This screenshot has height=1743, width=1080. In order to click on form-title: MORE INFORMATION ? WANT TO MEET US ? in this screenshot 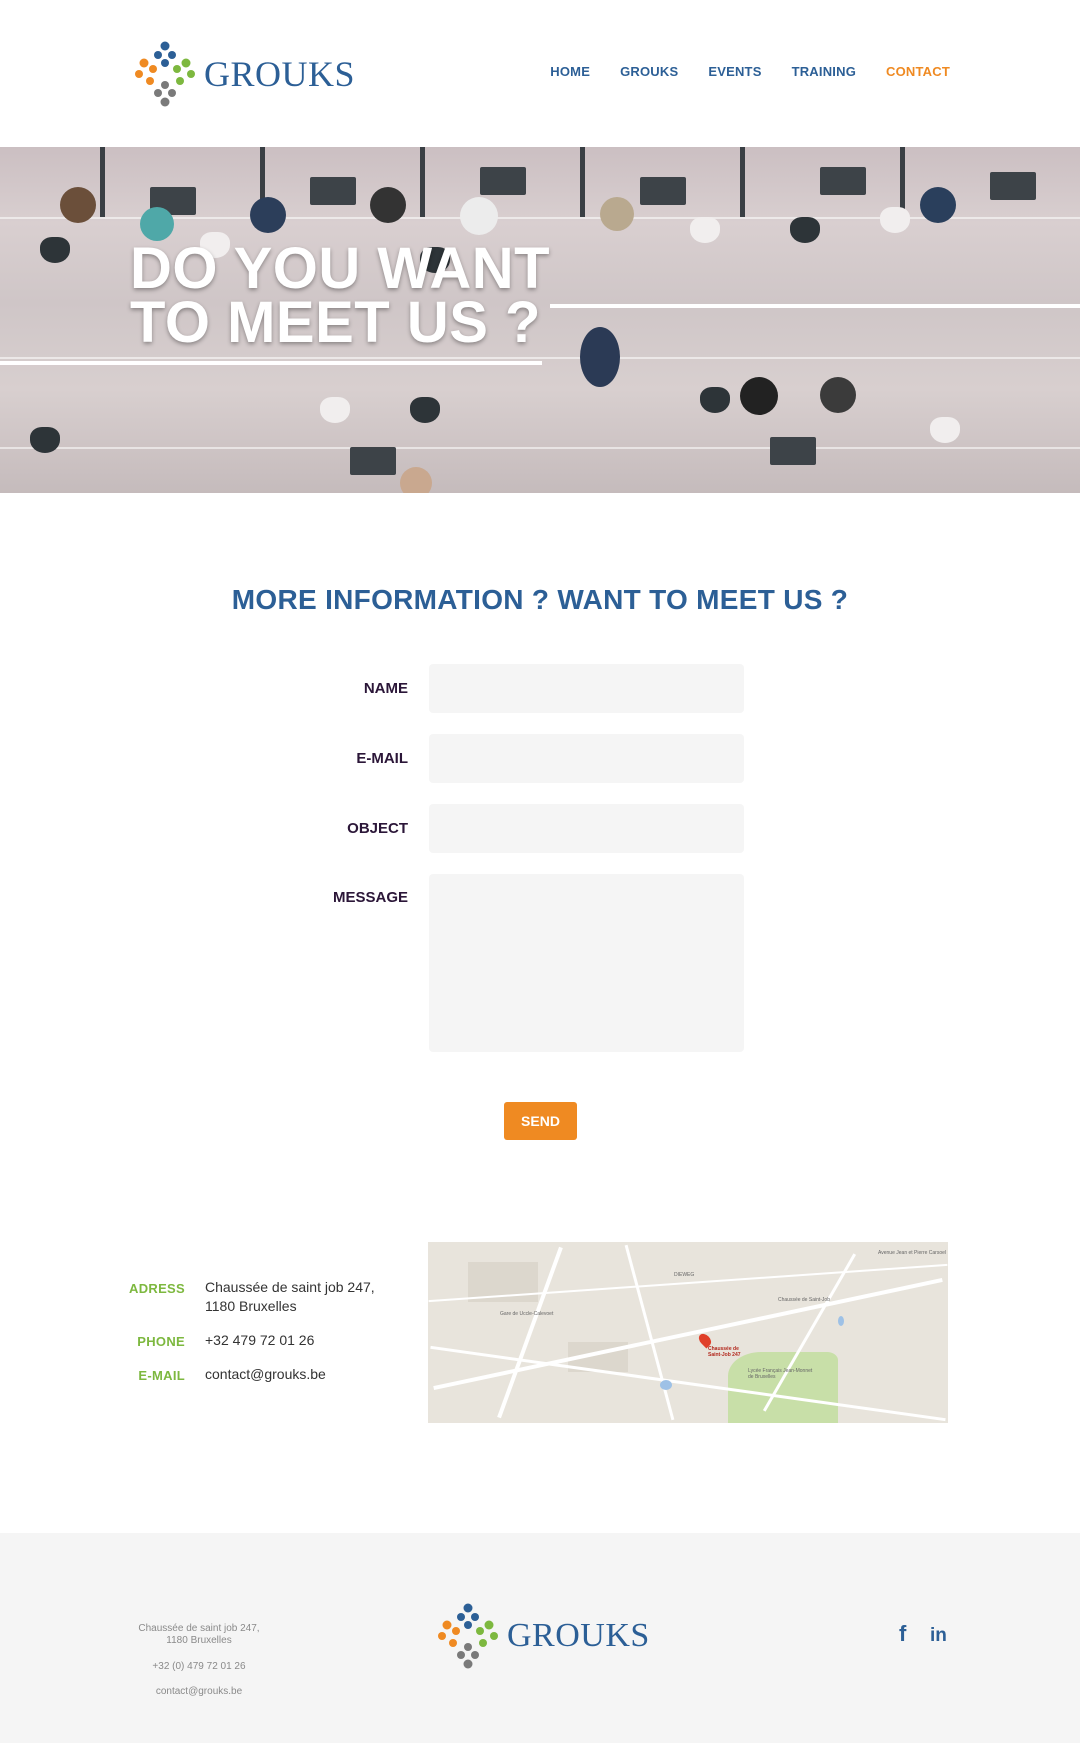, I will do `click(540, 599)`.